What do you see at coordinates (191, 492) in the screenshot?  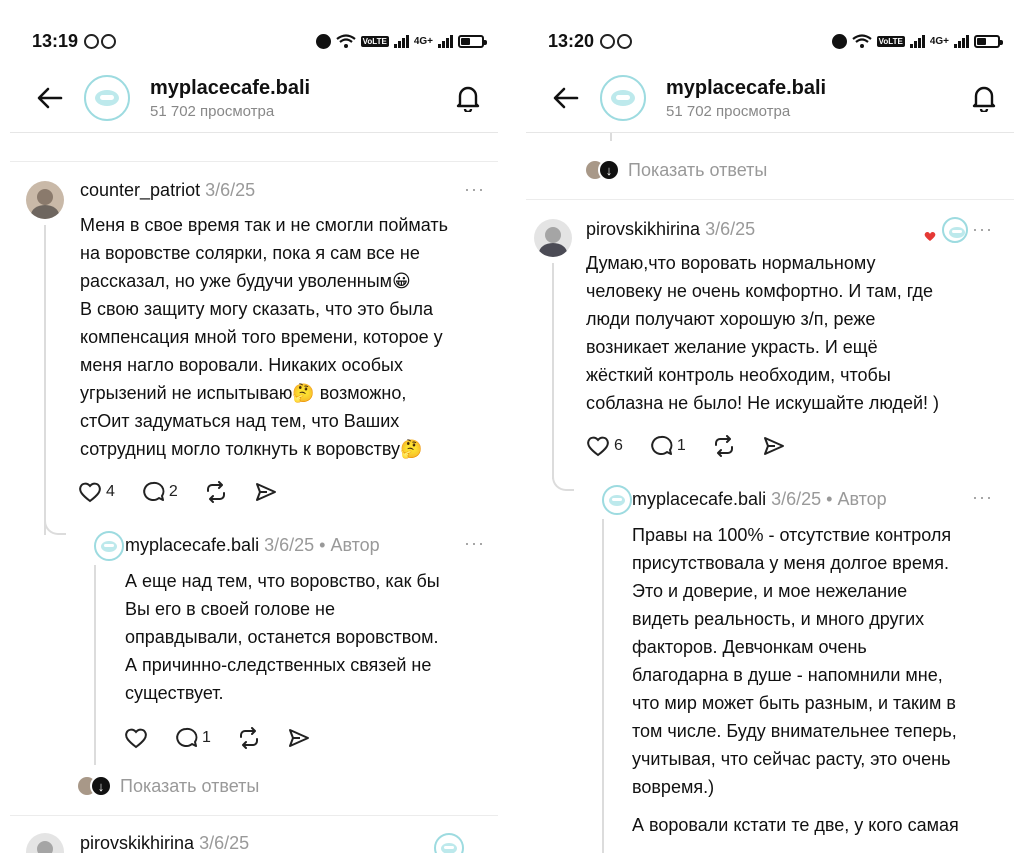 I see `comment-actions: 4 2` at bounding box center [191, 492].